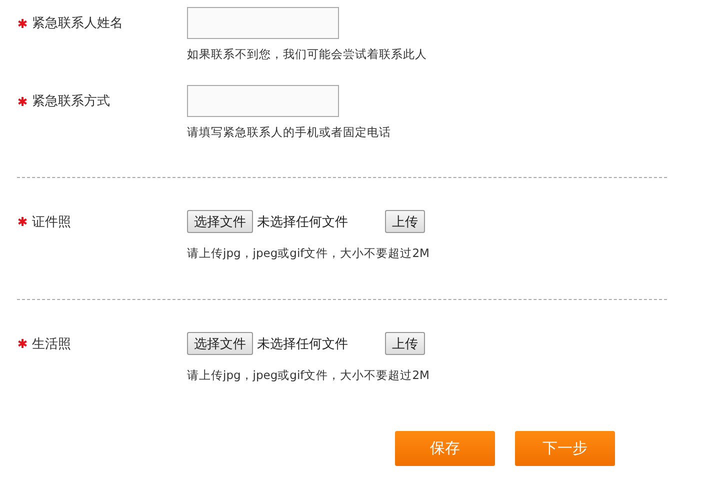  Describe the element at coordinates (307, 54) in the screenshot. I see `hint-text: 如果联系不到您，我们可能会尝试着联系此人` at that location.